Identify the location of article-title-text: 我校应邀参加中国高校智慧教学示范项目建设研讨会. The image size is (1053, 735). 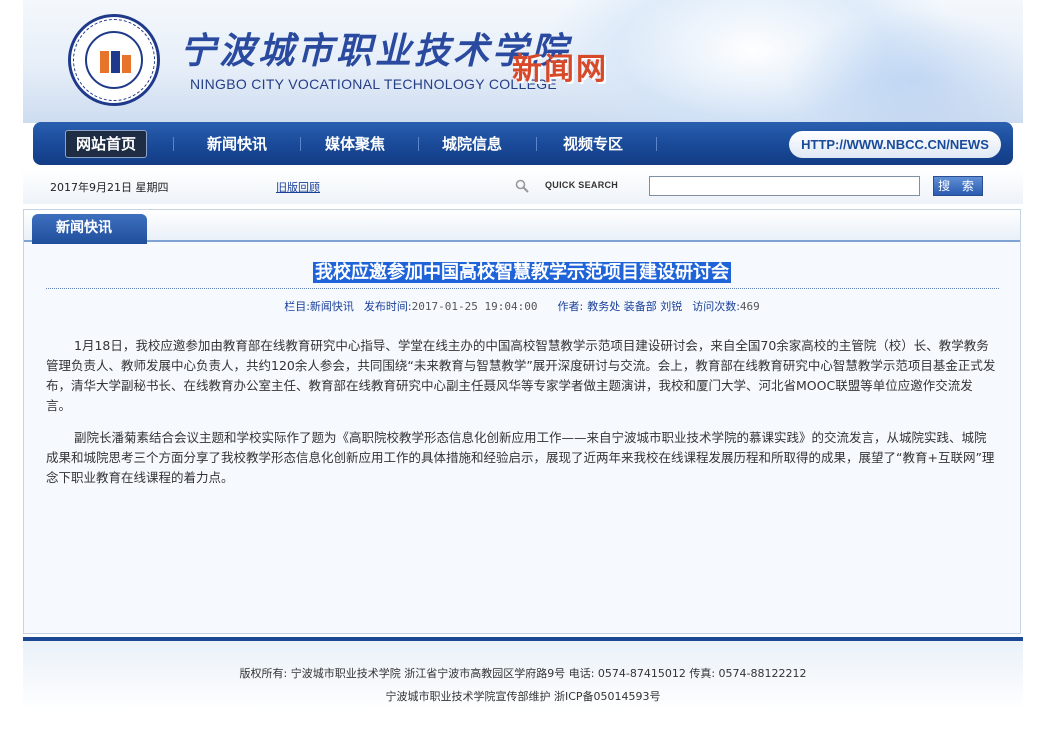
(522, 272).